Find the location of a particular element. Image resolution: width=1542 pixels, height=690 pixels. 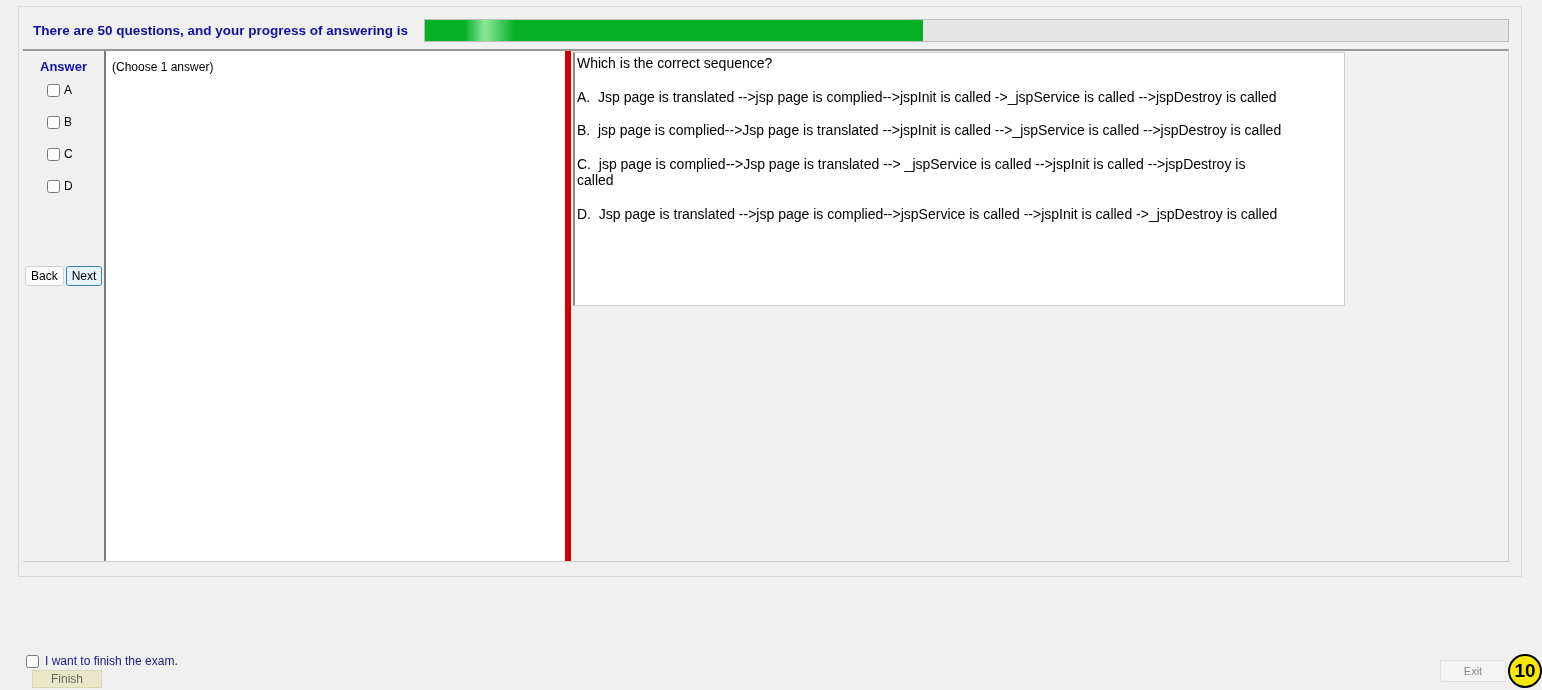

option-text: C. jsp page is complied-->Jsp page is translated --> _jspService is called -->jspInit is called -->jspDestroy is called is located at coordinates (912, 172).